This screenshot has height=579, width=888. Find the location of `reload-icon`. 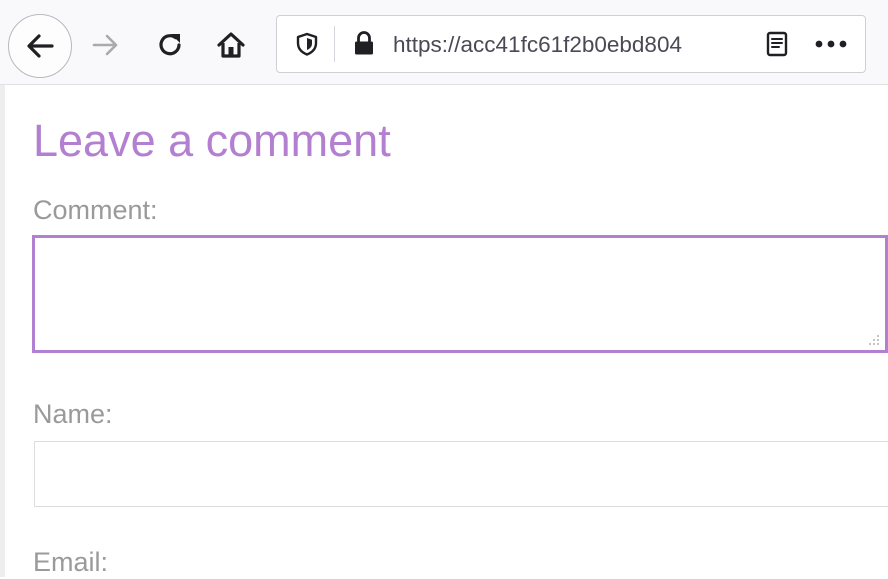

reload-icon is located at coordinates (170, 45).